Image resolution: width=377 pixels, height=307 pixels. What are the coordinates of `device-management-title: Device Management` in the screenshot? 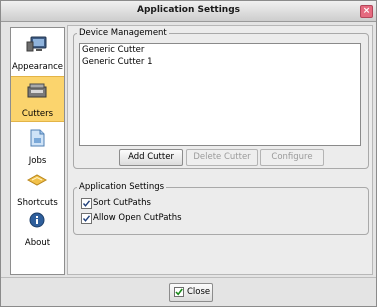 It's located at (123, 33).